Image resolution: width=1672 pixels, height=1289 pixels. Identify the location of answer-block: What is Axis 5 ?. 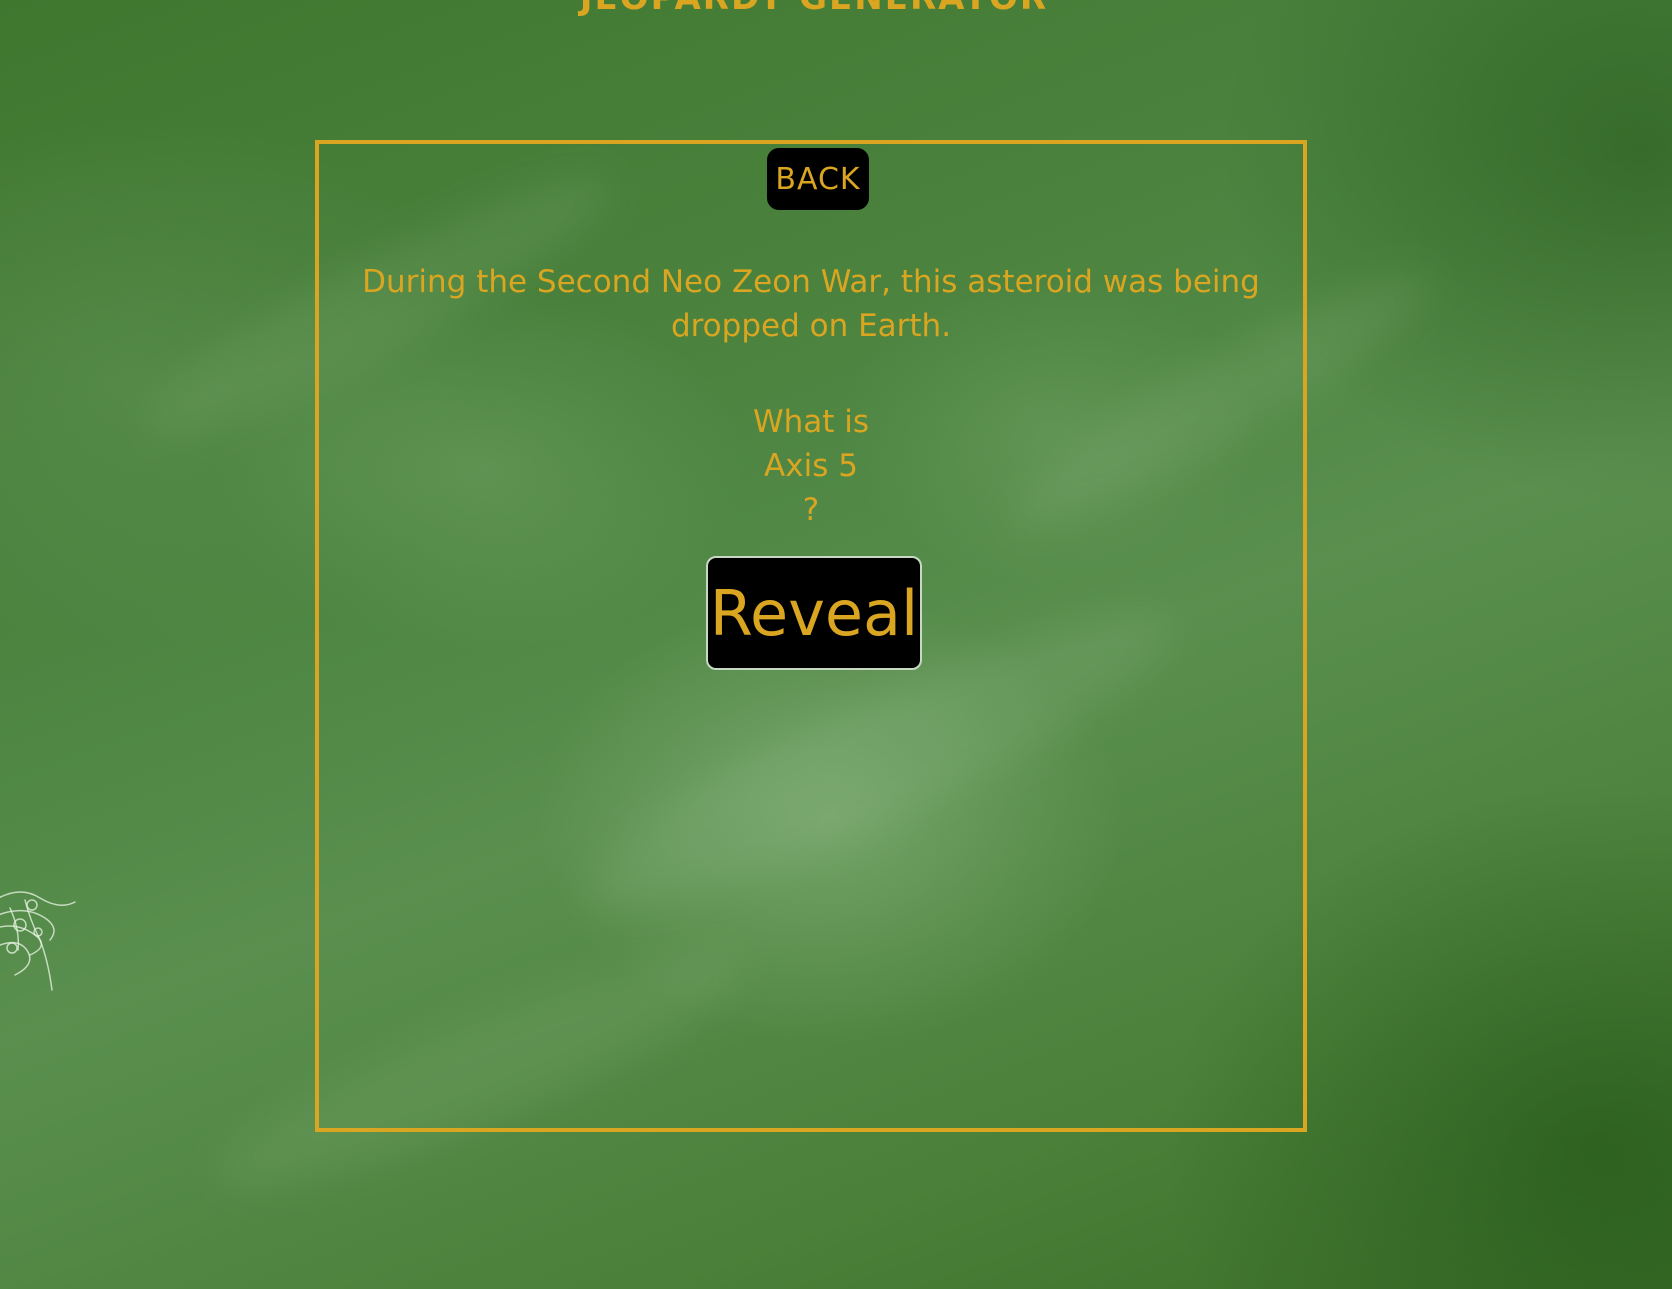
(811, 466).